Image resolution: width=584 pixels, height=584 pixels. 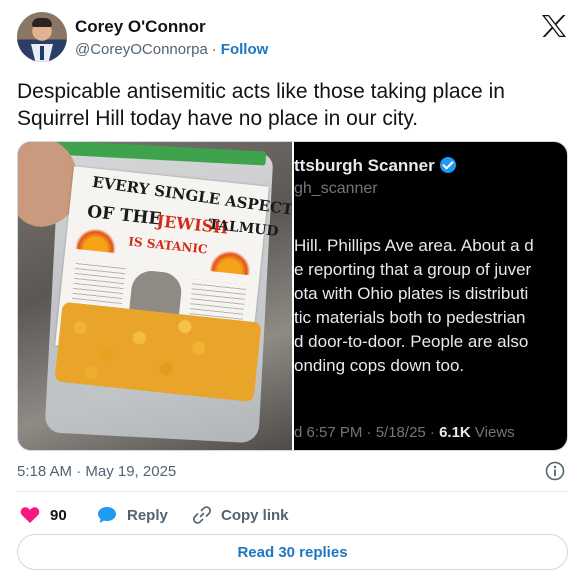 I want to click on link-icon, so click(x=202, y=515).